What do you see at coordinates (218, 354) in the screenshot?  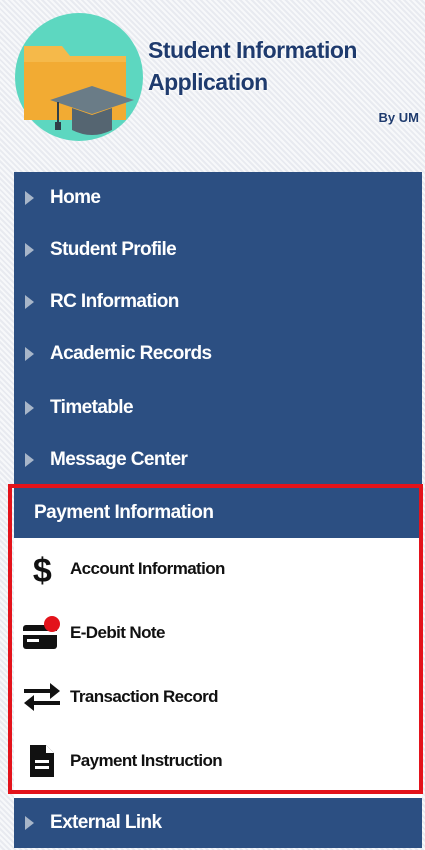 I see `menu-item-academic-records: Academic Records` at bounding box center [218, 354].